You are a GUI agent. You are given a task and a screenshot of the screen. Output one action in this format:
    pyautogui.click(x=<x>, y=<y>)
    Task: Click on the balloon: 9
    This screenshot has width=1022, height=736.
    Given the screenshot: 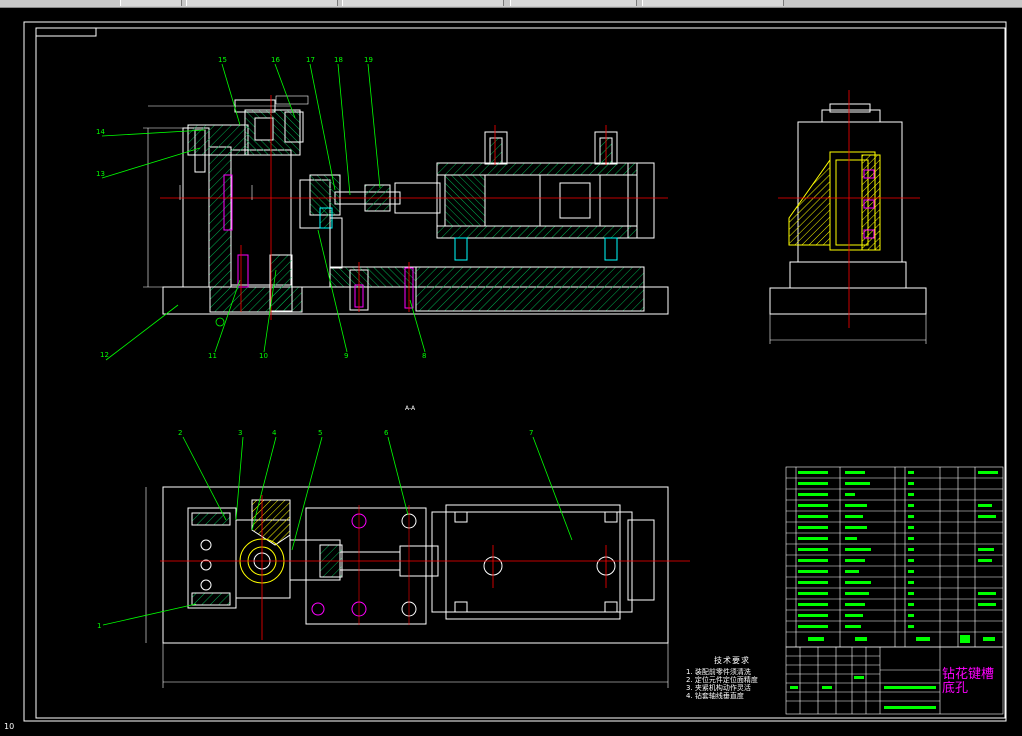 What is the action you would take?
    pyautogui.click(x=346, y=356)
    